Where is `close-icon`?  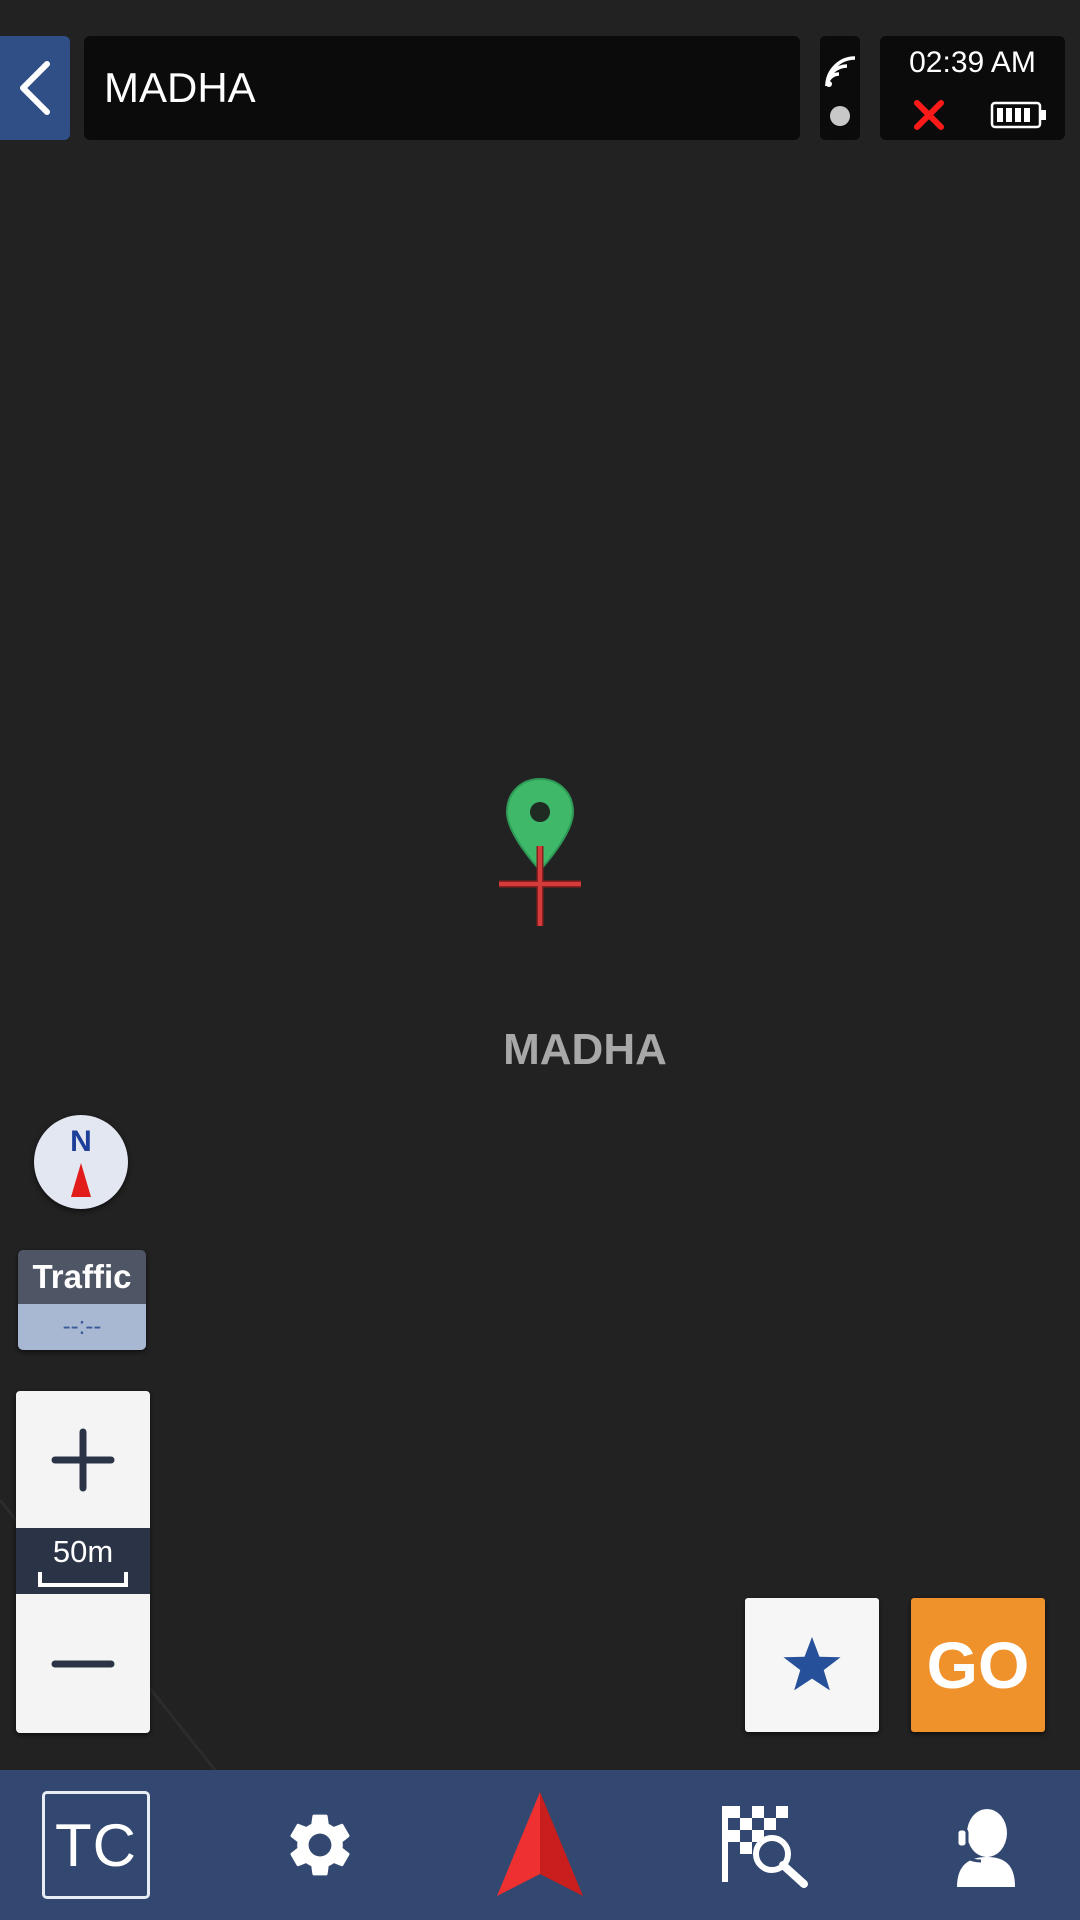 close-icon is located at coordinates (929, 115).